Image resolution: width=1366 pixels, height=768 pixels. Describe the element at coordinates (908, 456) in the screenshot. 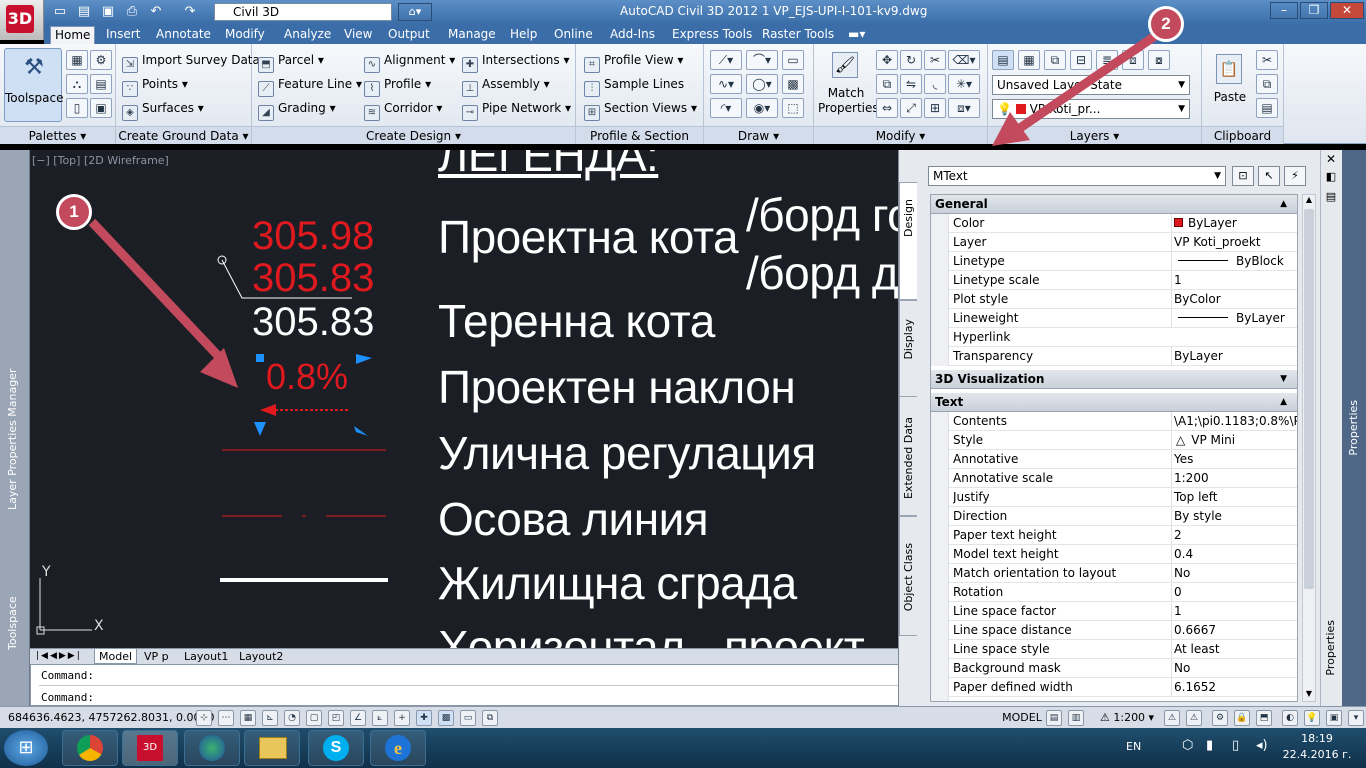

I see `tab-extended-data: Extended Data` at that location.